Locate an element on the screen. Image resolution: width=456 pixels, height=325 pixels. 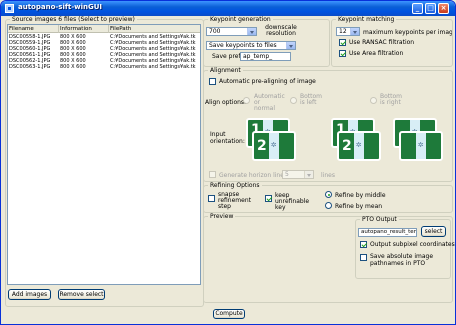
save-mode-select: Save keypoints to files is located at coordinates (251, 45).